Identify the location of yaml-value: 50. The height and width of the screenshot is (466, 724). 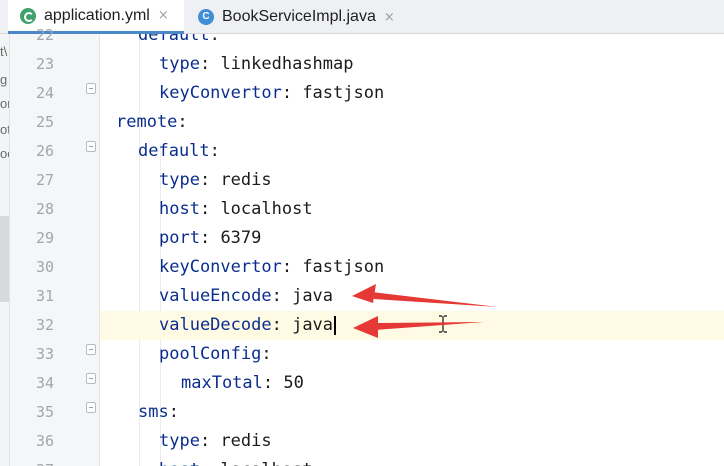
(293, 383).